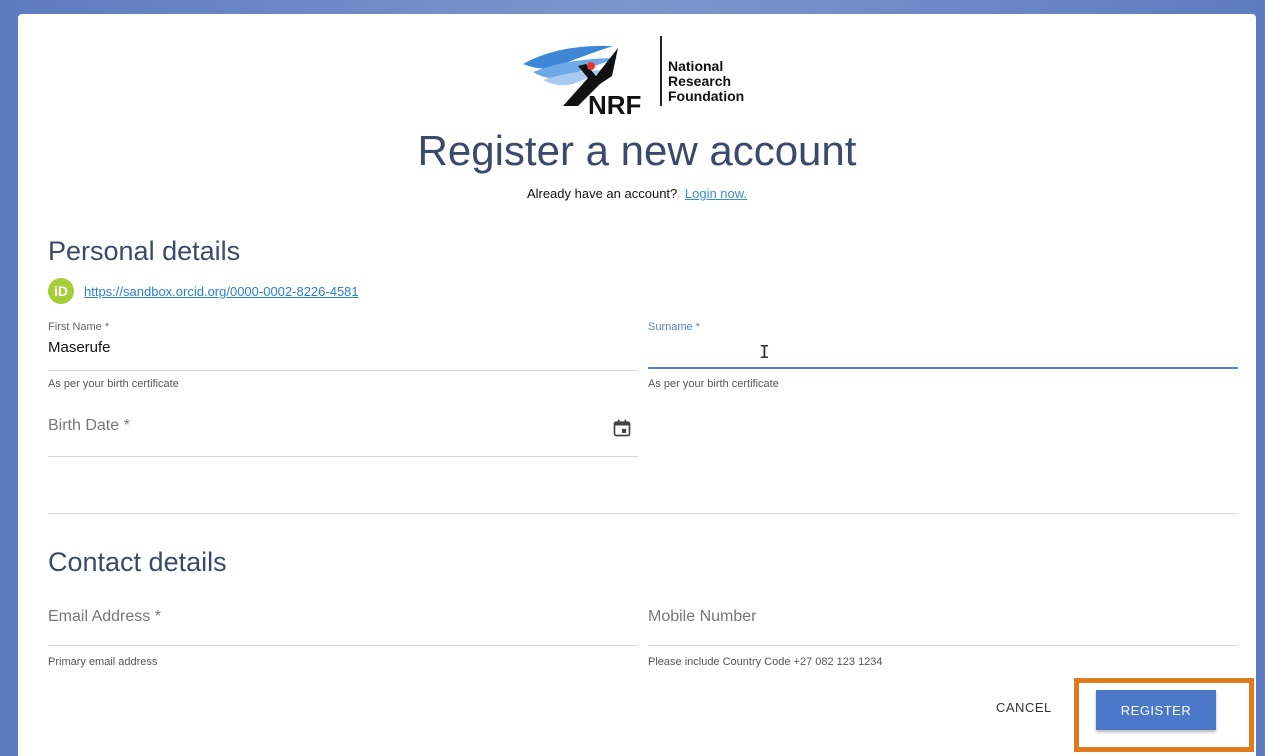 This screenshot has height=756, width=1265. What do you see at coordinates (764, 352) in the screenshot?
I see `text-cursor-icon: I` at bounding box center [764, 352].